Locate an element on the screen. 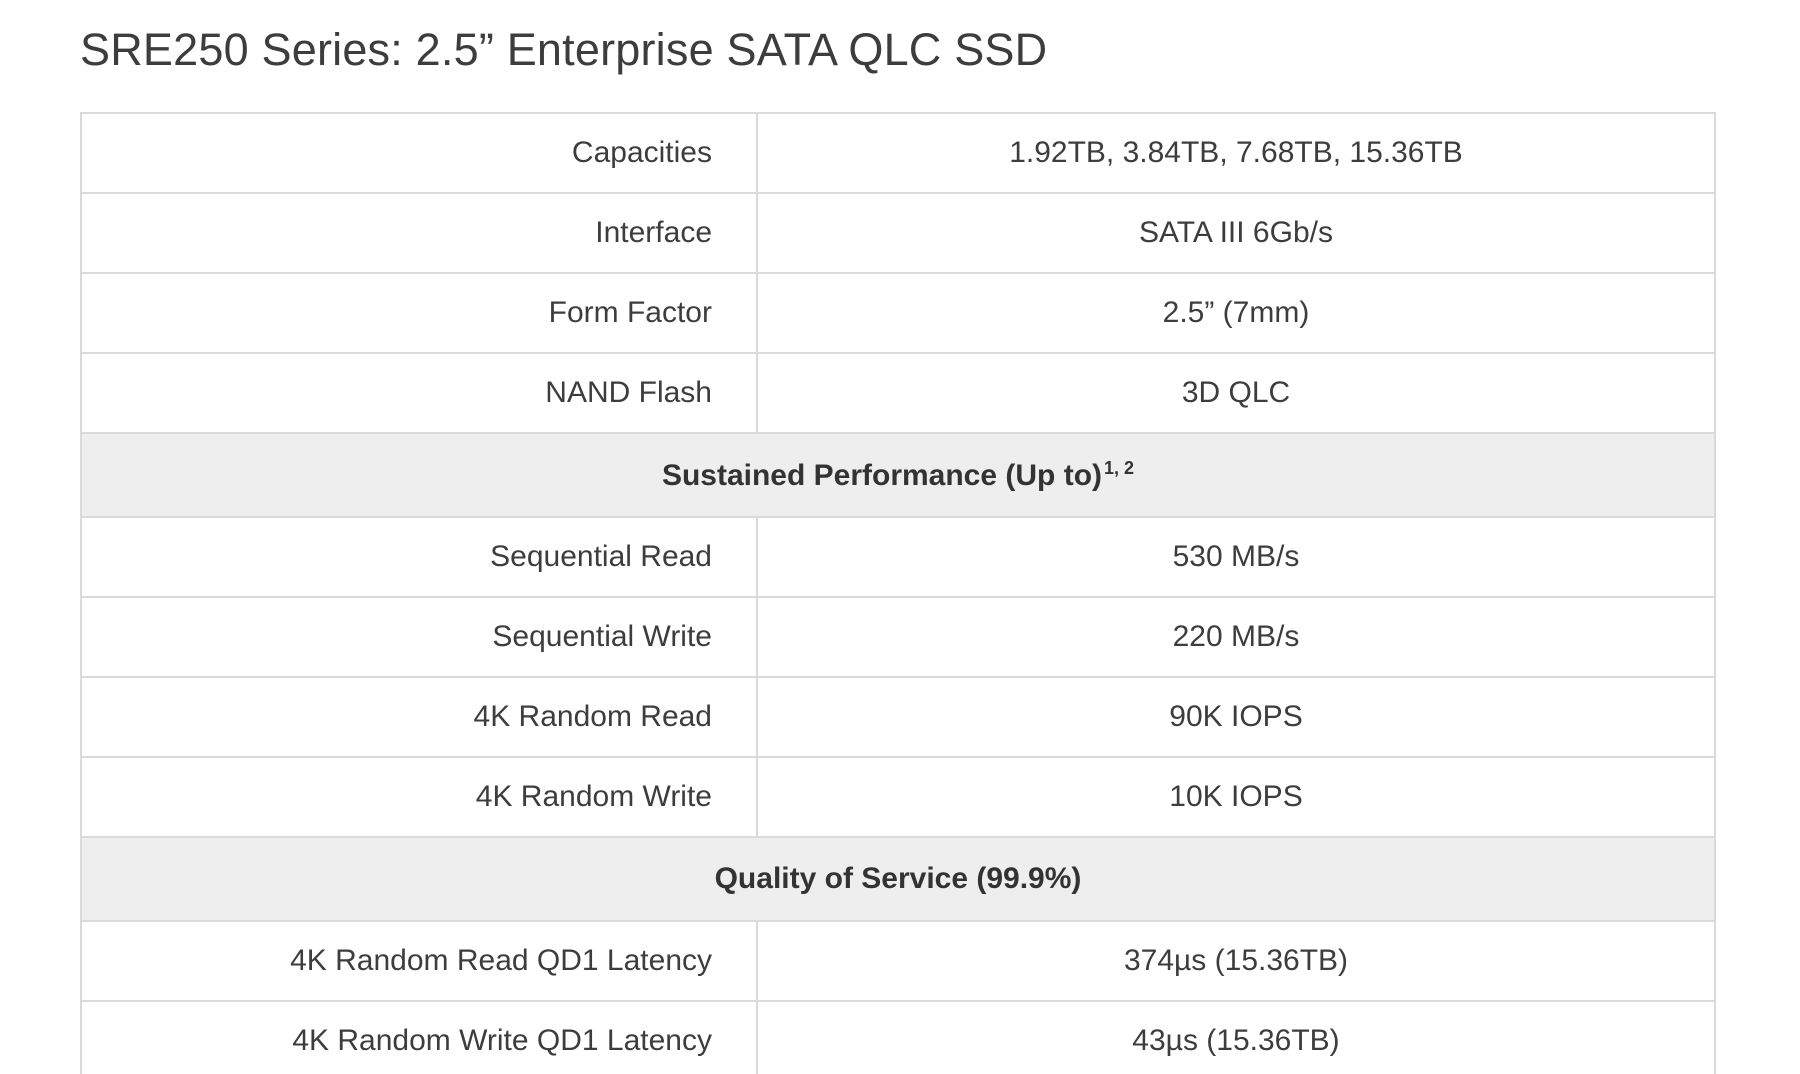  spec-row-sequential-write: Sequential Write 220 MB/s is located at coordinates (898, 637).